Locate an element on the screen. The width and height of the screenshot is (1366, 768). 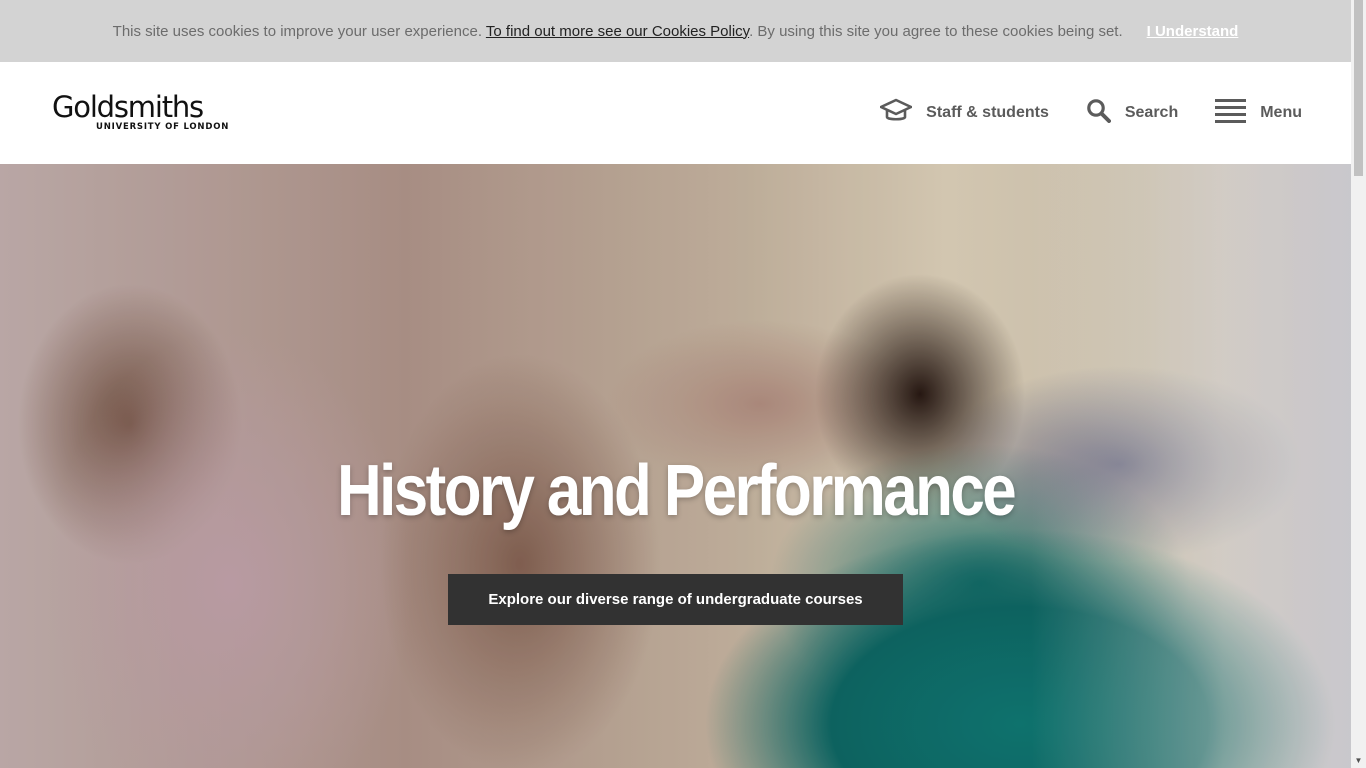
header-nav: Staff & students Search Menu is located at coordinates (1072, 113).